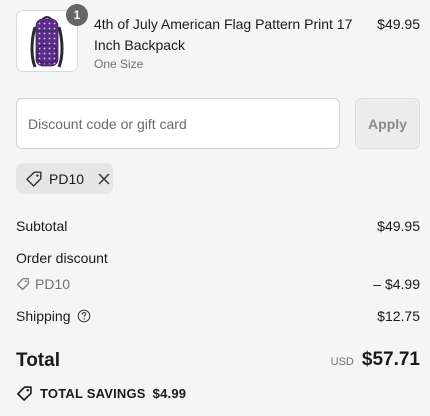 This screenshot has width=430, height=416. Describe the element at coordinates (52, 38) in the screenshot. I see `product-thumbnail: 1` at that location.